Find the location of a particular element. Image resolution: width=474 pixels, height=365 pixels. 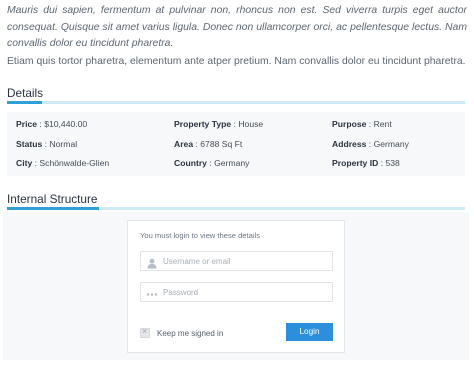

detail-value: 6788 Sq Ft is located at coordinates (221, 144).